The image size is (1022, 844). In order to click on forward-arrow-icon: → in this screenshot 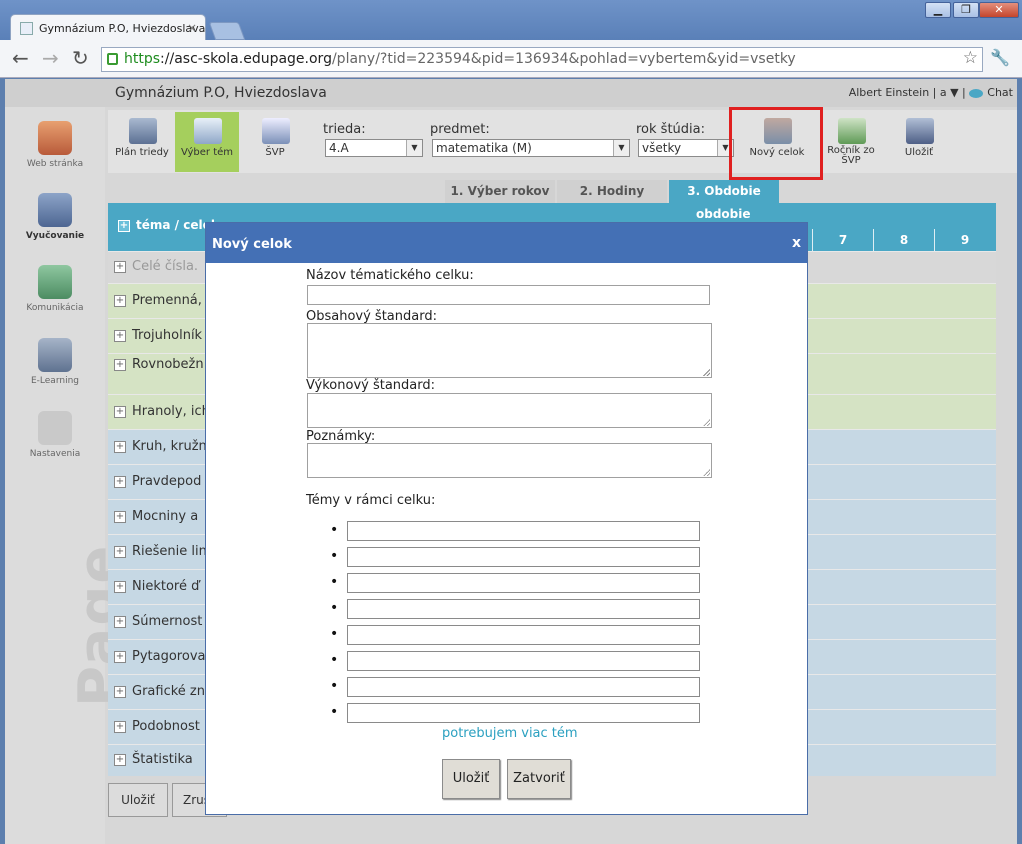, I will do `click(50, 58)`.